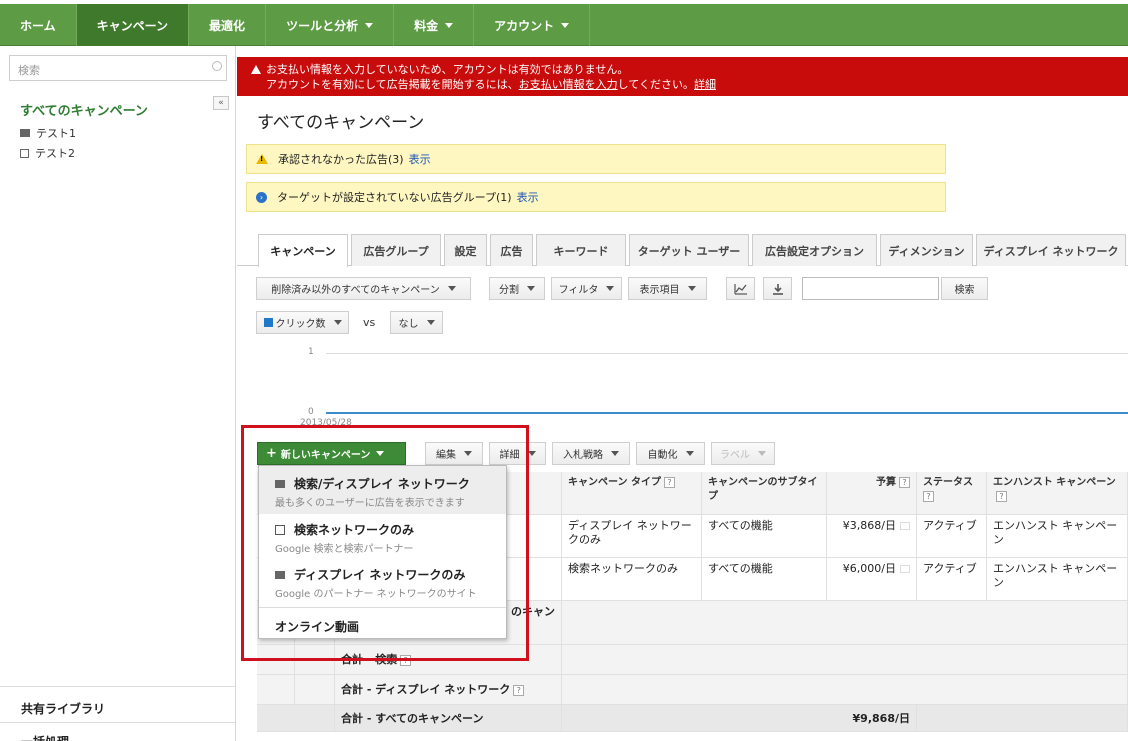  I want to click on menu-item-search-display: 検索/ディスプレイ ネットワーク 最も多くのユーザーに広告を表示できます, so click(382, 490).